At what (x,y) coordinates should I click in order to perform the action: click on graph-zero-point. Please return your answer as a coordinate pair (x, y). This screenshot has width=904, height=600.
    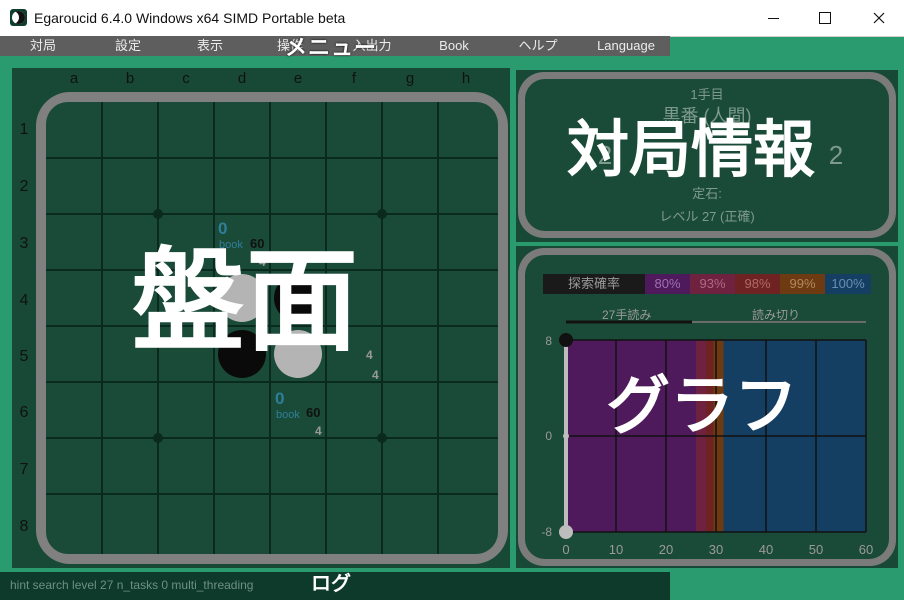
    Looking at the image, I should click on (566, 436).